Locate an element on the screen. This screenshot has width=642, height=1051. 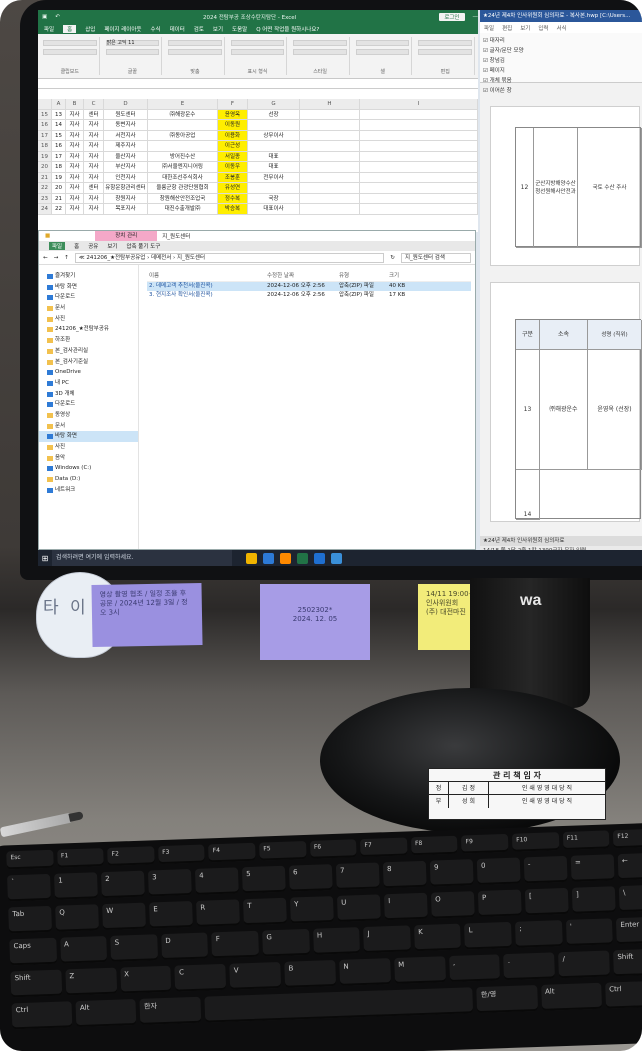
column-header: H is located at coordinates (330, 104).